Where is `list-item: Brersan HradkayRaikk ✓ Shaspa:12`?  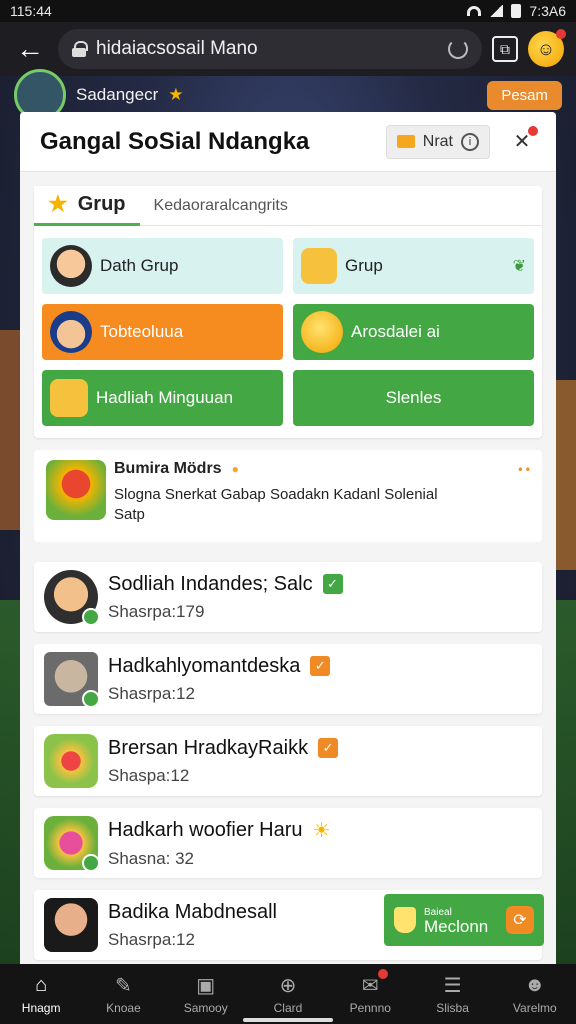
list-item: Brersan HradkayRaikk ✓ Shaspa:12 is located at coordinates (288, 761).